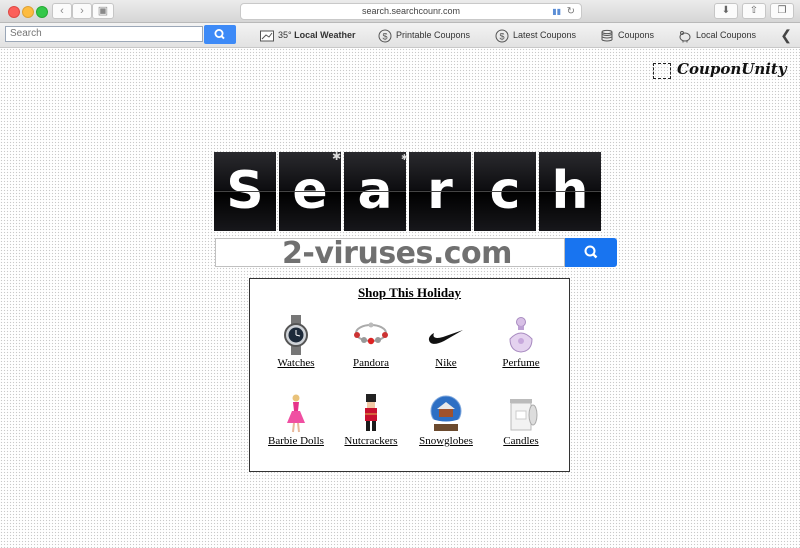 Image resolution: width=800 pixels, height=548 pixels. Describe the element at coordinates (104, 34) in the screenshot. I see `toolbar-search-input` at that location.